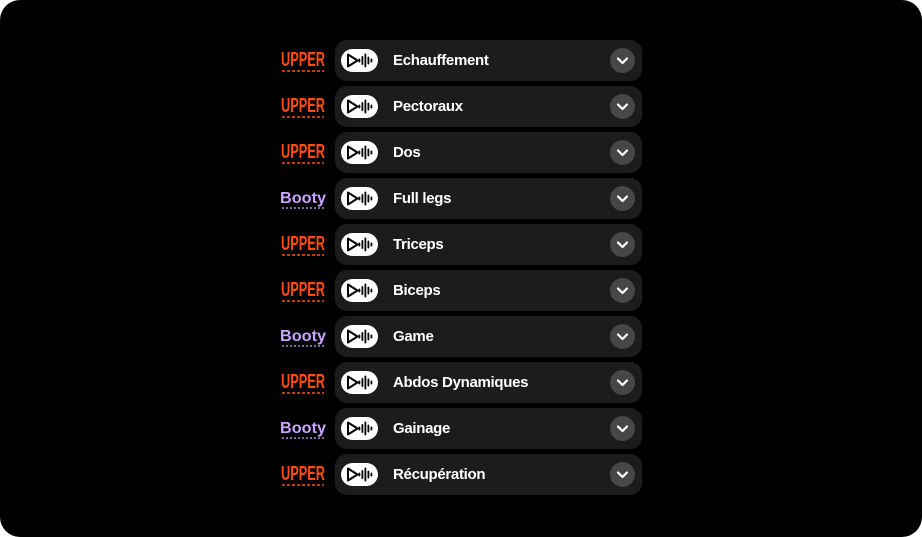 The height and width of the screenshot is (537, 922). Describe the element at coordinates (488, 198) in the screenshot. I see `workout-pill: Full legs` at that location.